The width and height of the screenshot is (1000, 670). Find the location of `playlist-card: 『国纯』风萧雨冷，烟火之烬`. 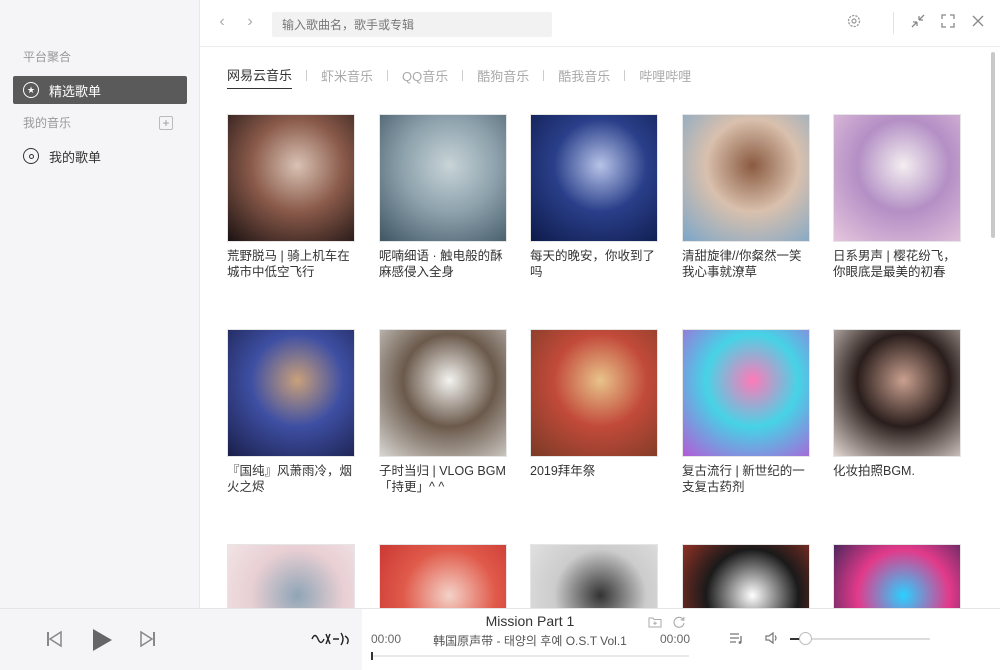

playlist-card: 『国纯』风萧雨冷，烟火之烬 is located at coordinates (291, 412).